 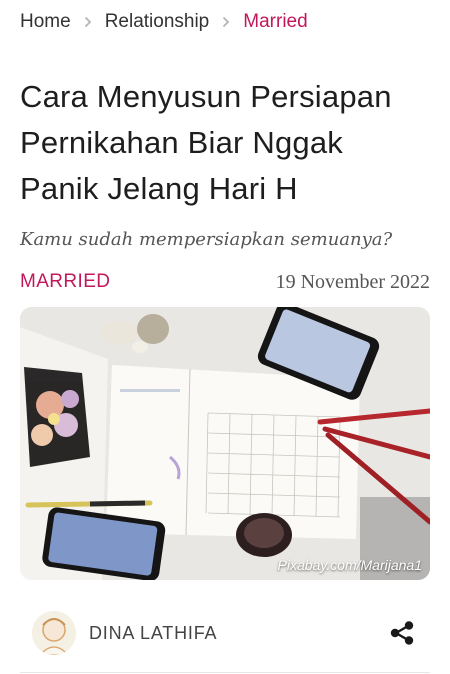 What do you see at coordinates (157, 22) in the screenshot?
I see `breadcrumb-relationship-link: Relationship` at bounding box center [157, 22].